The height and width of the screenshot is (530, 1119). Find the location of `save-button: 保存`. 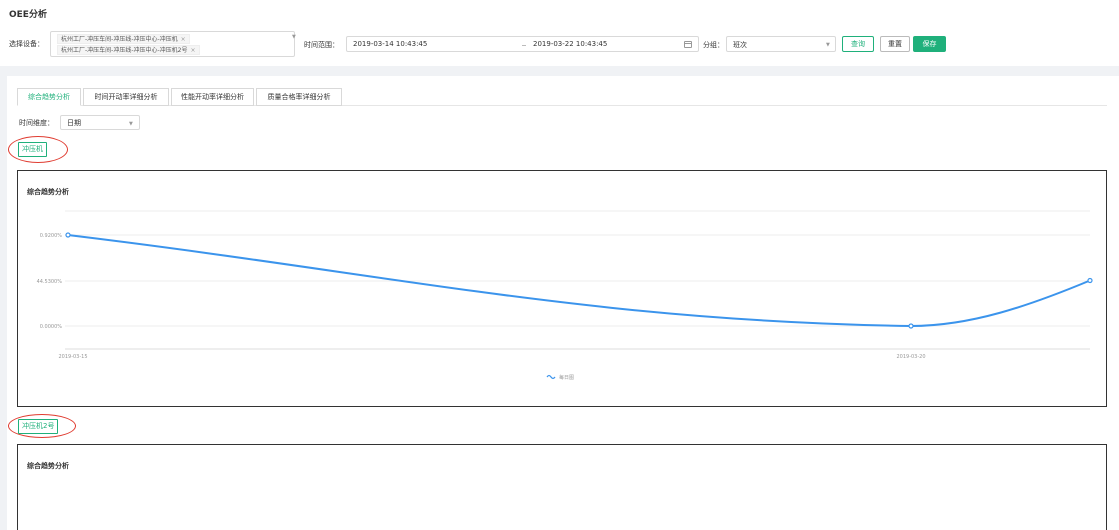

save-button: 保存 is located at coordinates (929, 44).